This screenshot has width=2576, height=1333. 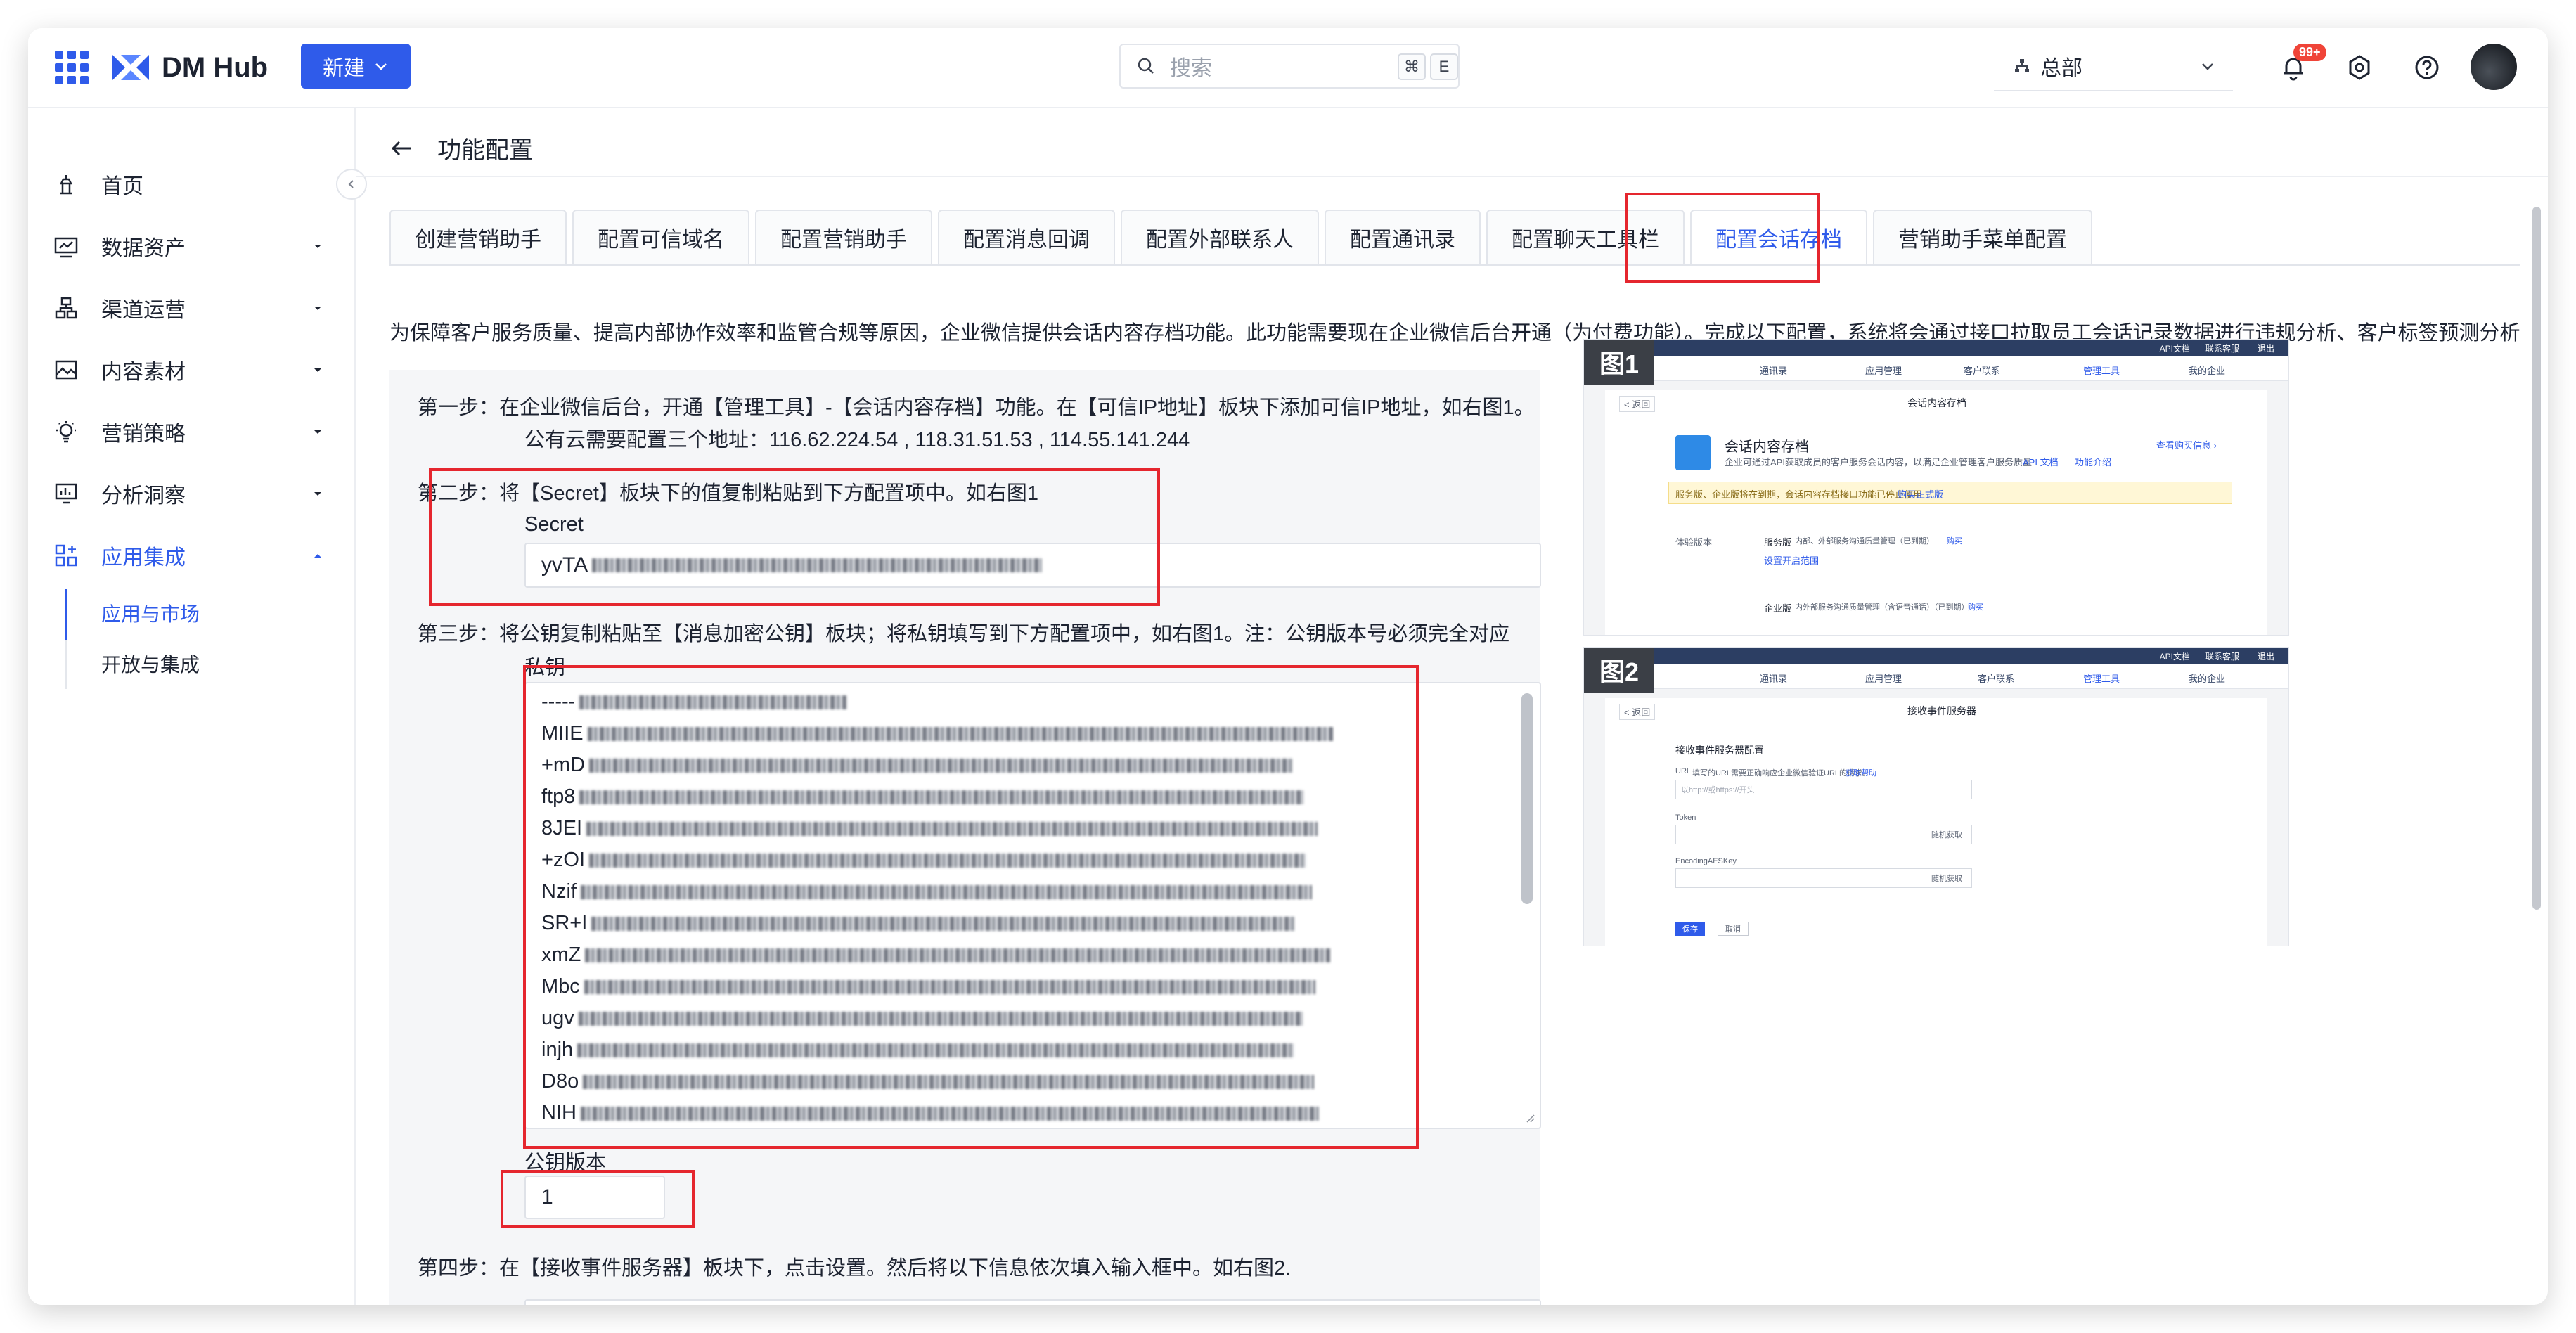 What do you see at coordinates (66, 555) in the screenshot?
I see `apps-icon` at bounding box center [66, 555].